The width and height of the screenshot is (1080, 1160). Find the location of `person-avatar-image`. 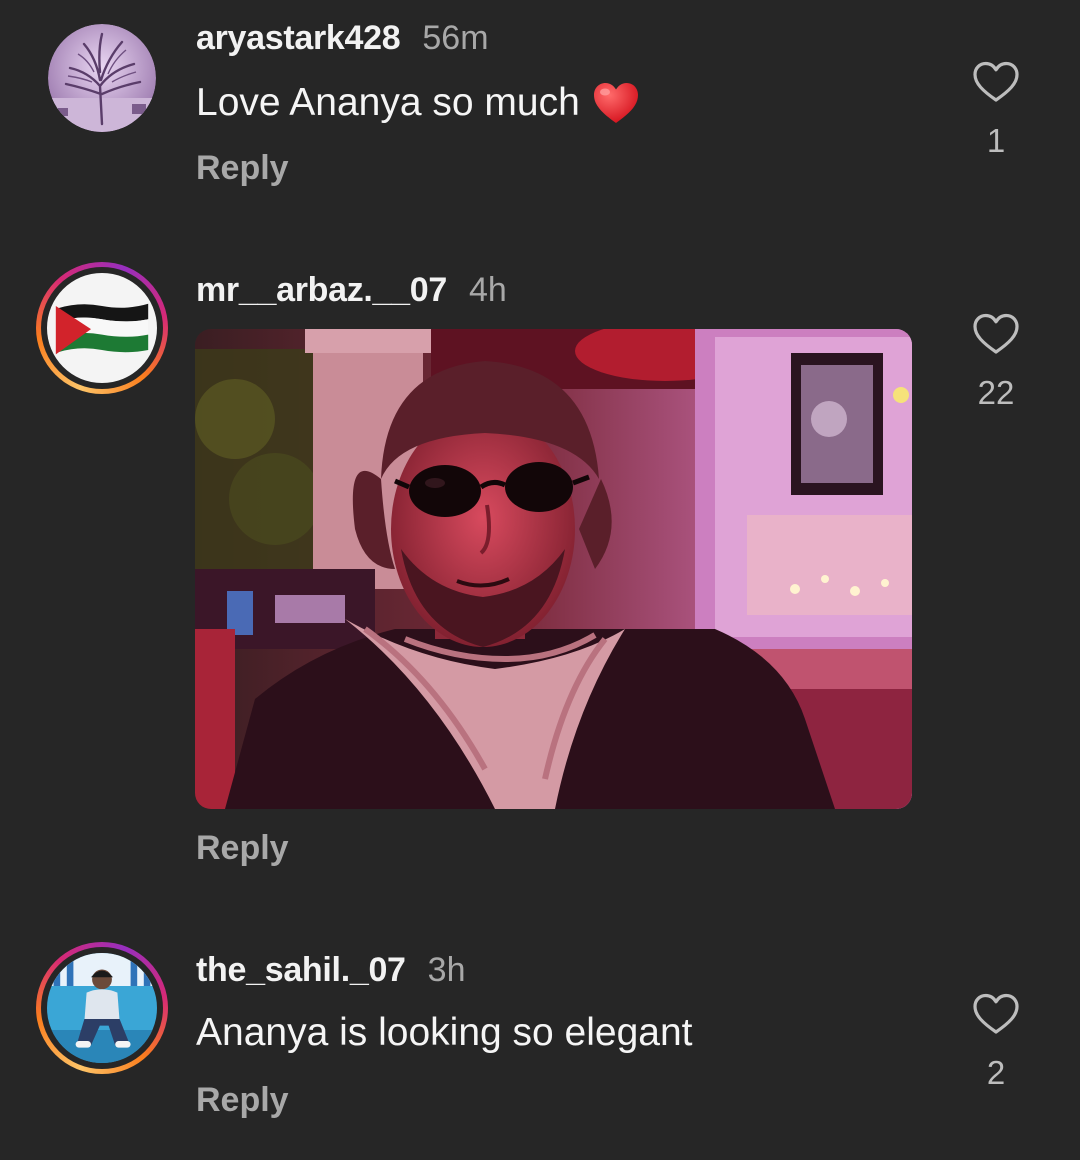

person-avatar-image is located at coordinates (102, 1008).